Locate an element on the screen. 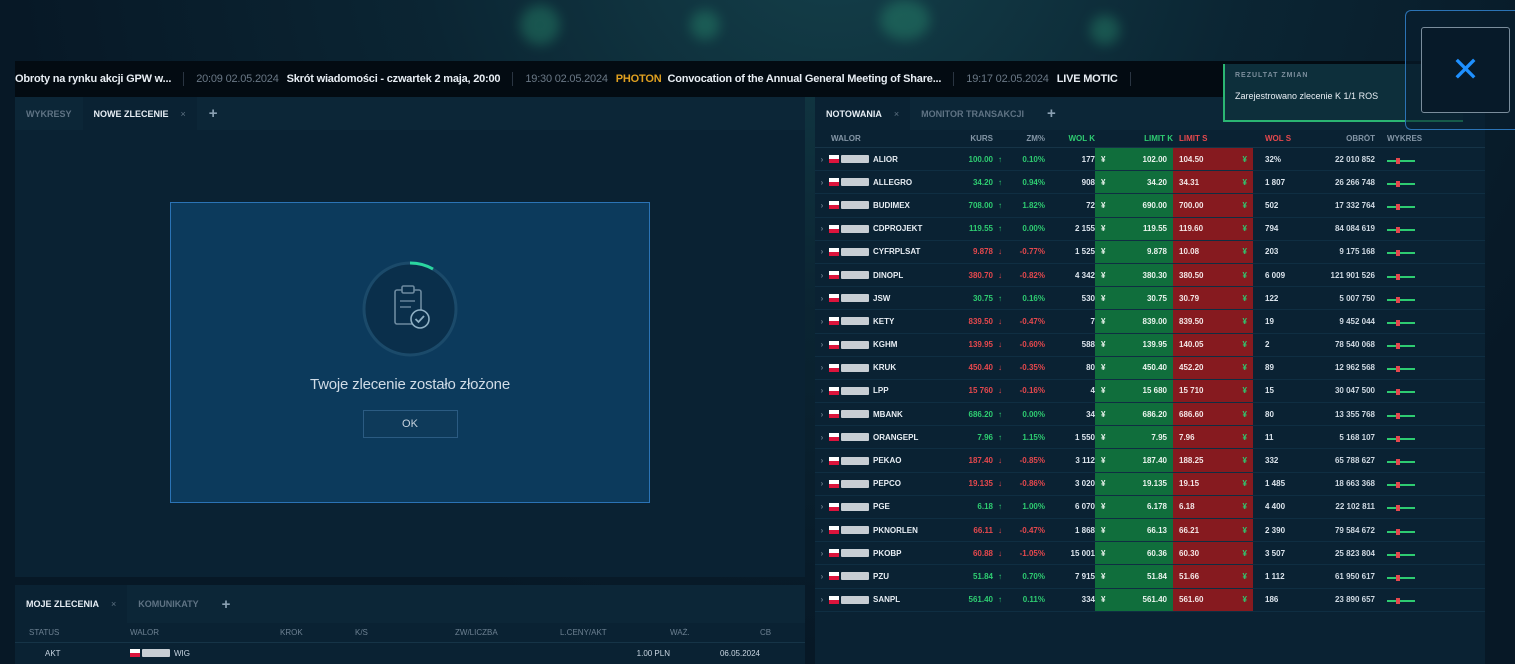  bid-limit-cell: ¥686.20 is located at coordinates (1134, 414).